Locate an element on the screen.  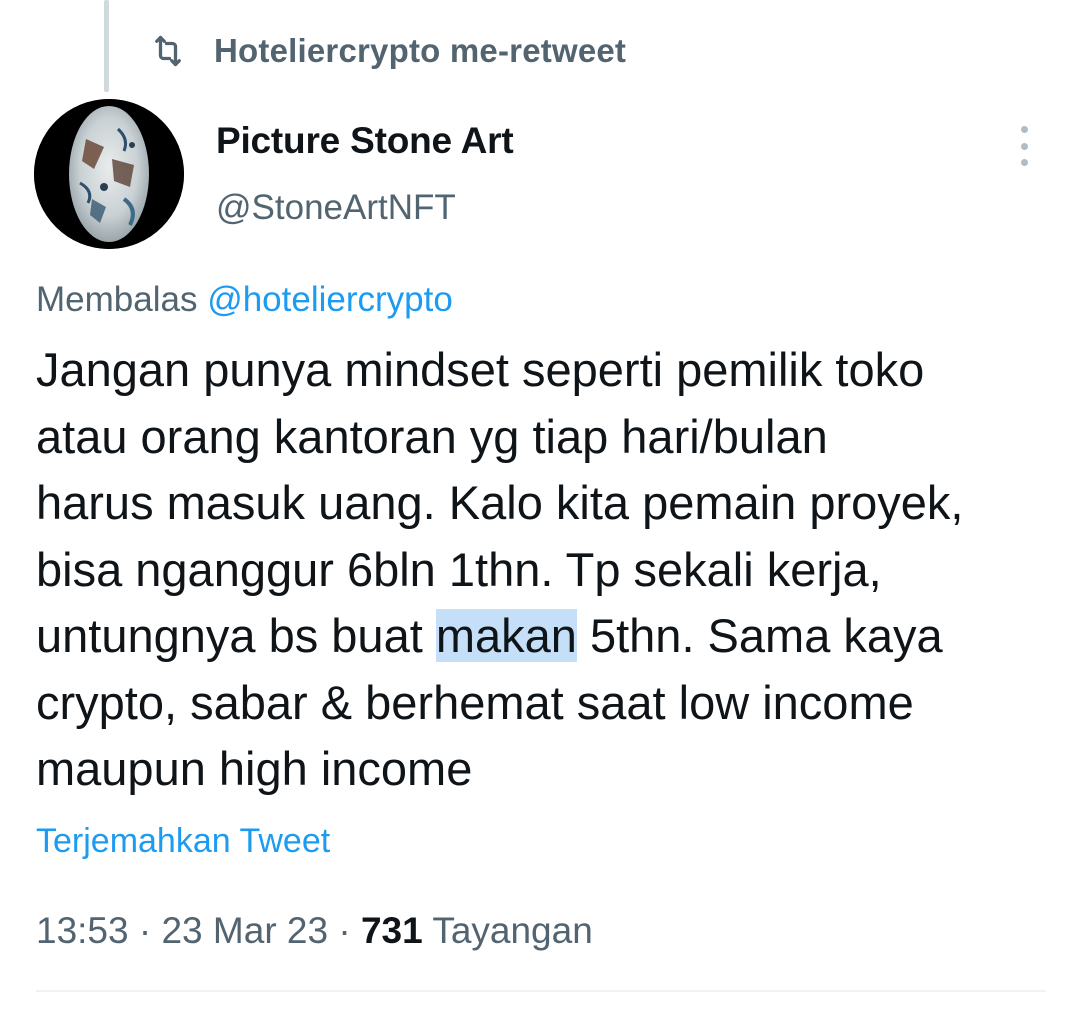
tweet-line: maupun high income is located at coordinates (254, 768).